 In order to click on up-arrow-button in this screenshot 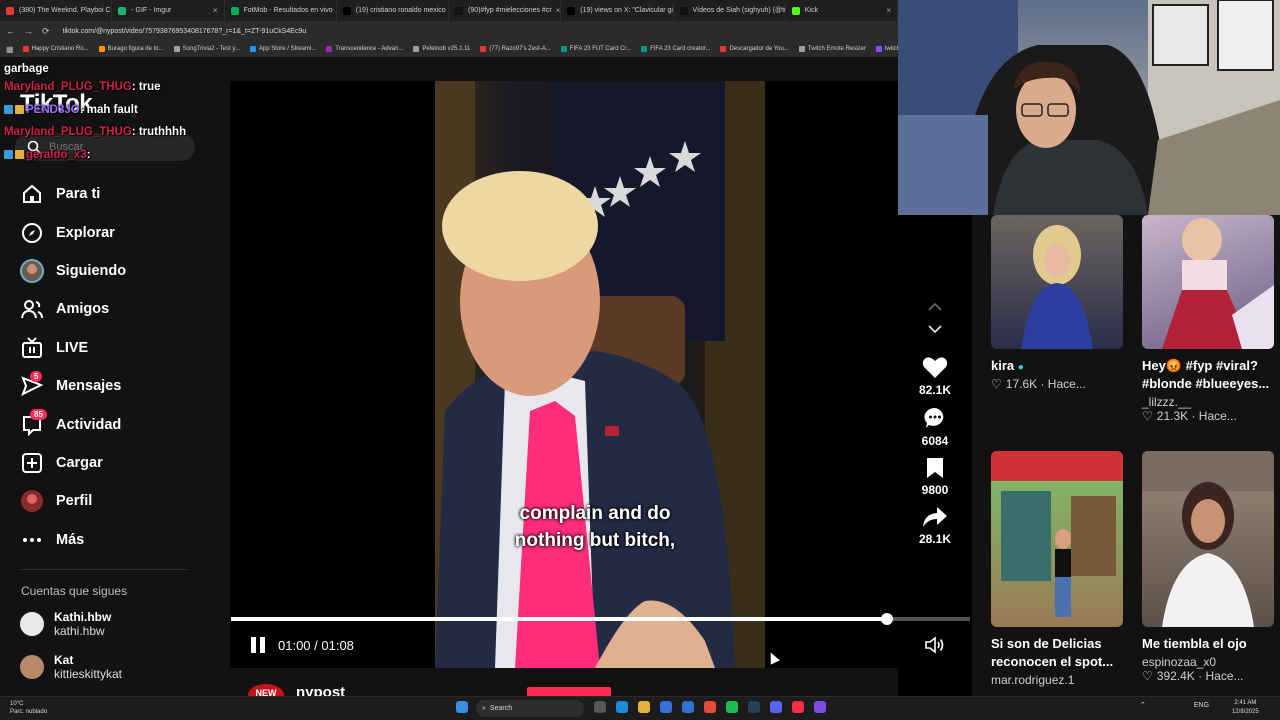, I will do `click(935, 306)`.